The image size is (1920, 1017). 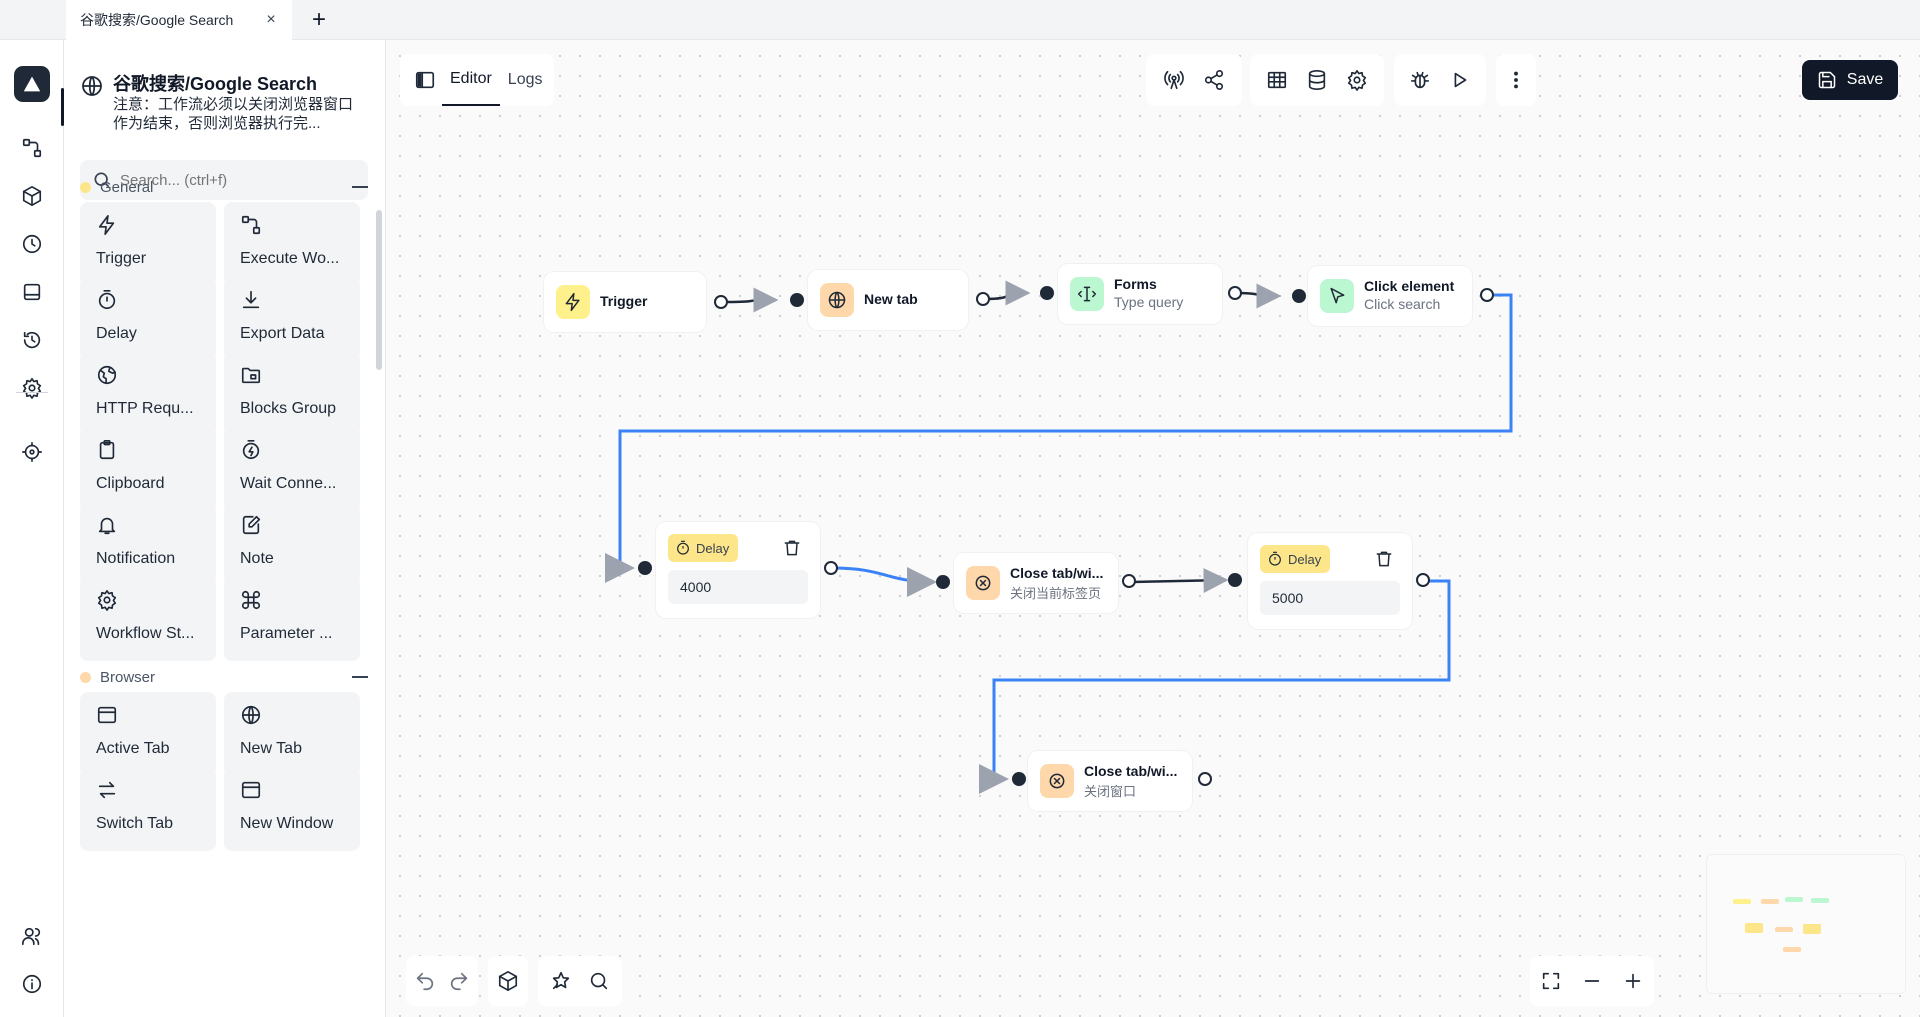 I want to click on node-trigger: Trigger, so click(x=625, y=302).